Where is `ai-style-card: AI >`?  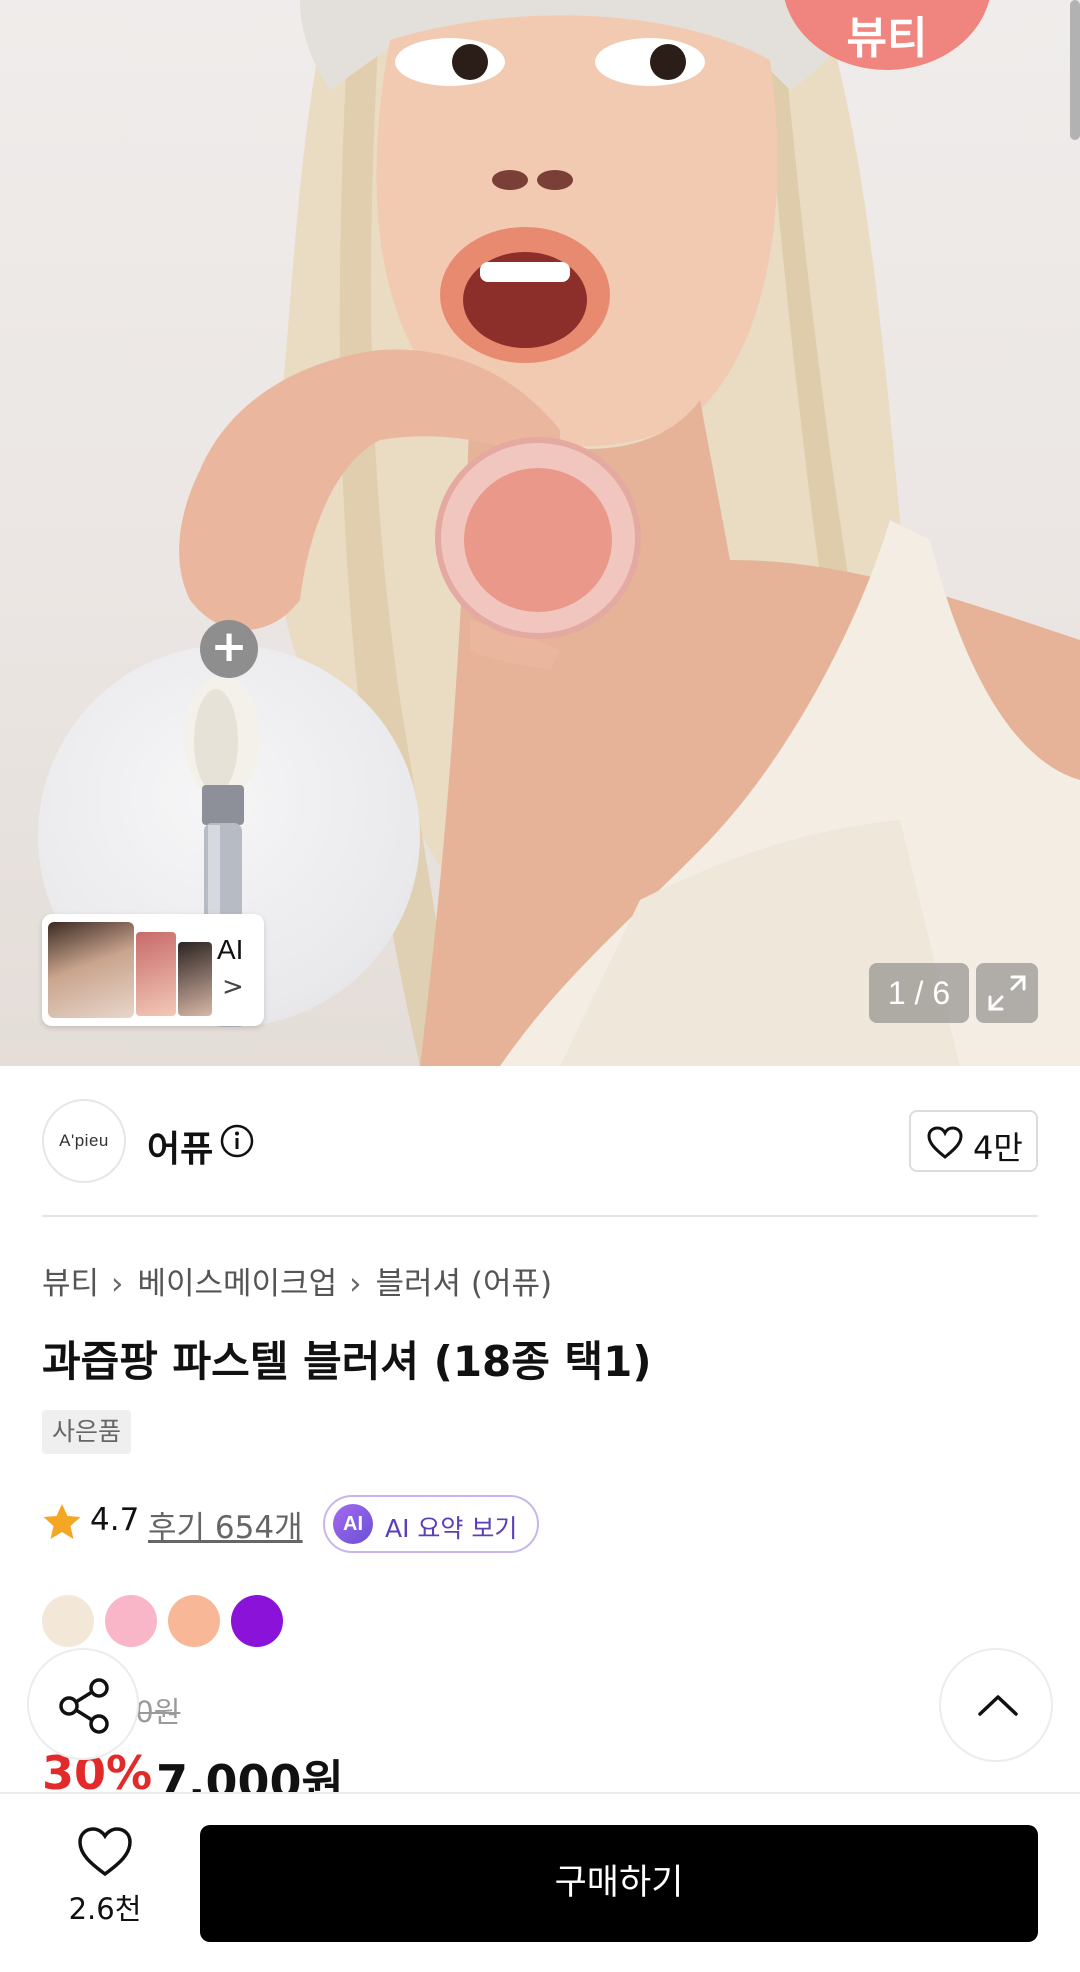
ai-style-card: AI > is located at coordinates (153, 970).